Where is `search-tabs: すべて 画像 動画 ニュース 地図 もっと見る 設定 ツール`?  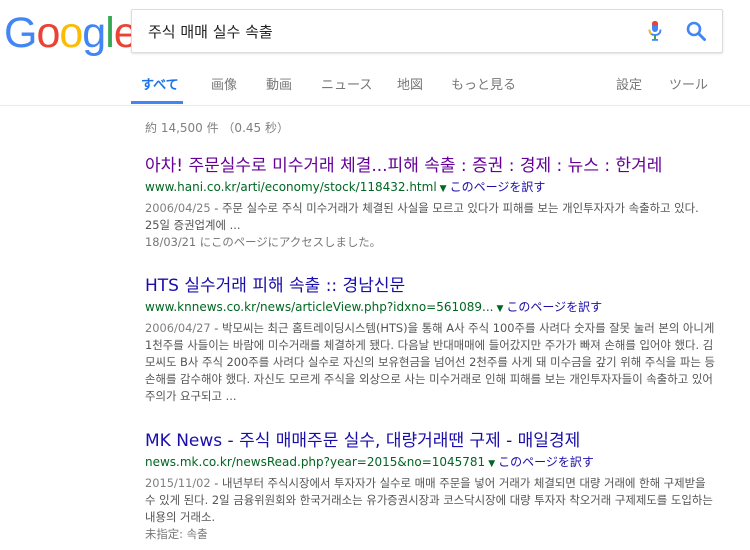 search-tabs: すべて 画像 動画 ニュース 地図 もっと見る 設定 ツール is located at coordinates (440, 87).